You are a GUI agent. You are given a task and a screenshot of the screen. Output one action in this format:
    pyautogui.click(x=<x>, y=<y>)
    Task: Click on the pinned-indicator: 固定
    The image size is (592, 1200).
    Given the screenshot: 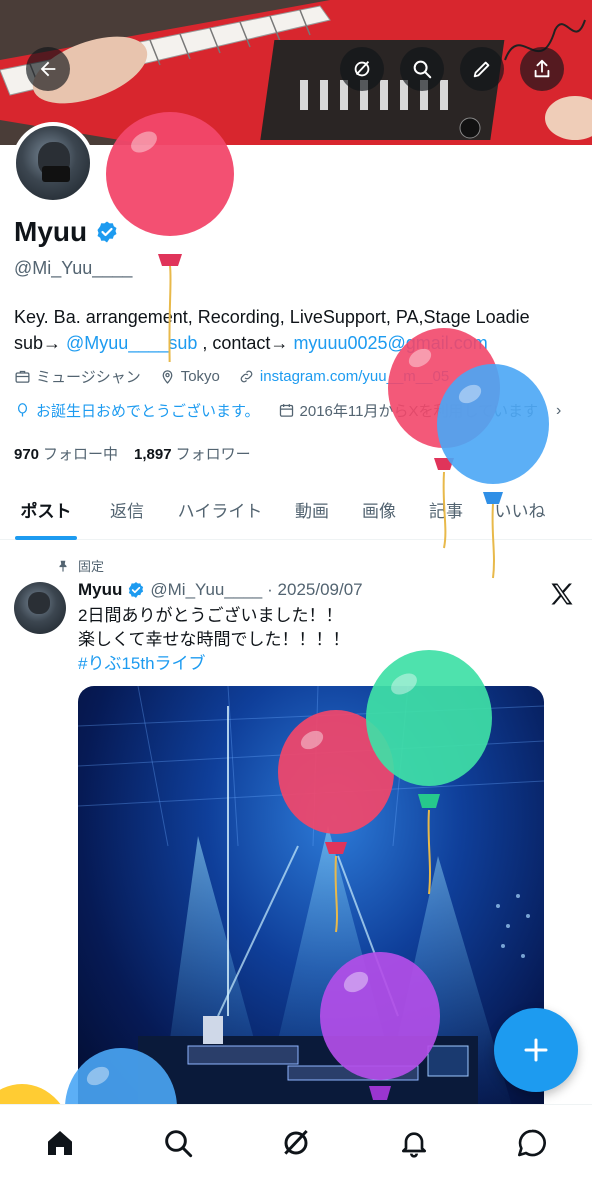 What is the action you would take?
    pyautogui.click(x=80, y=565)
    